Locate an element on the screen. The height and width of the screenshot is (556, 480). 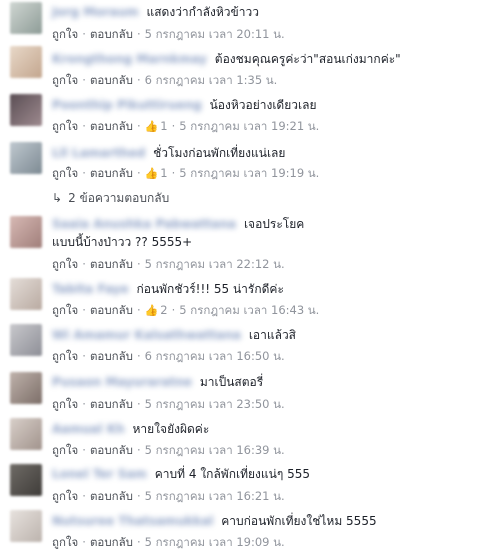
timestamp: 5 กรกฎาคม เวลา 22:12 น. is located at coordinates (215, 264).